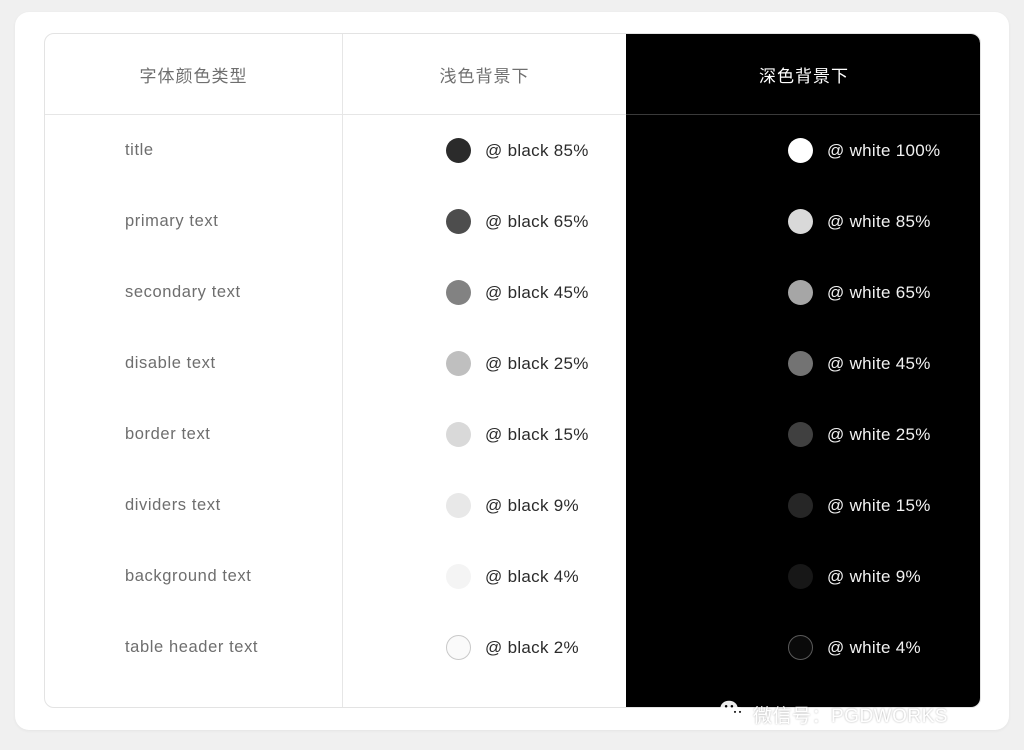  I want to click on row-label: primary text, so click(172, 221).